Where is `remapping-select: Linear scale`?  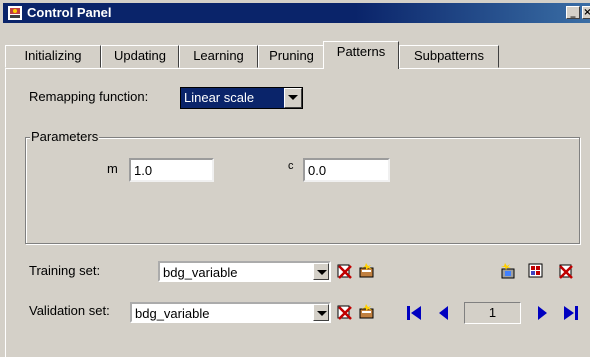
remapping-select: Linear scale is located at coordinates (241, 98).